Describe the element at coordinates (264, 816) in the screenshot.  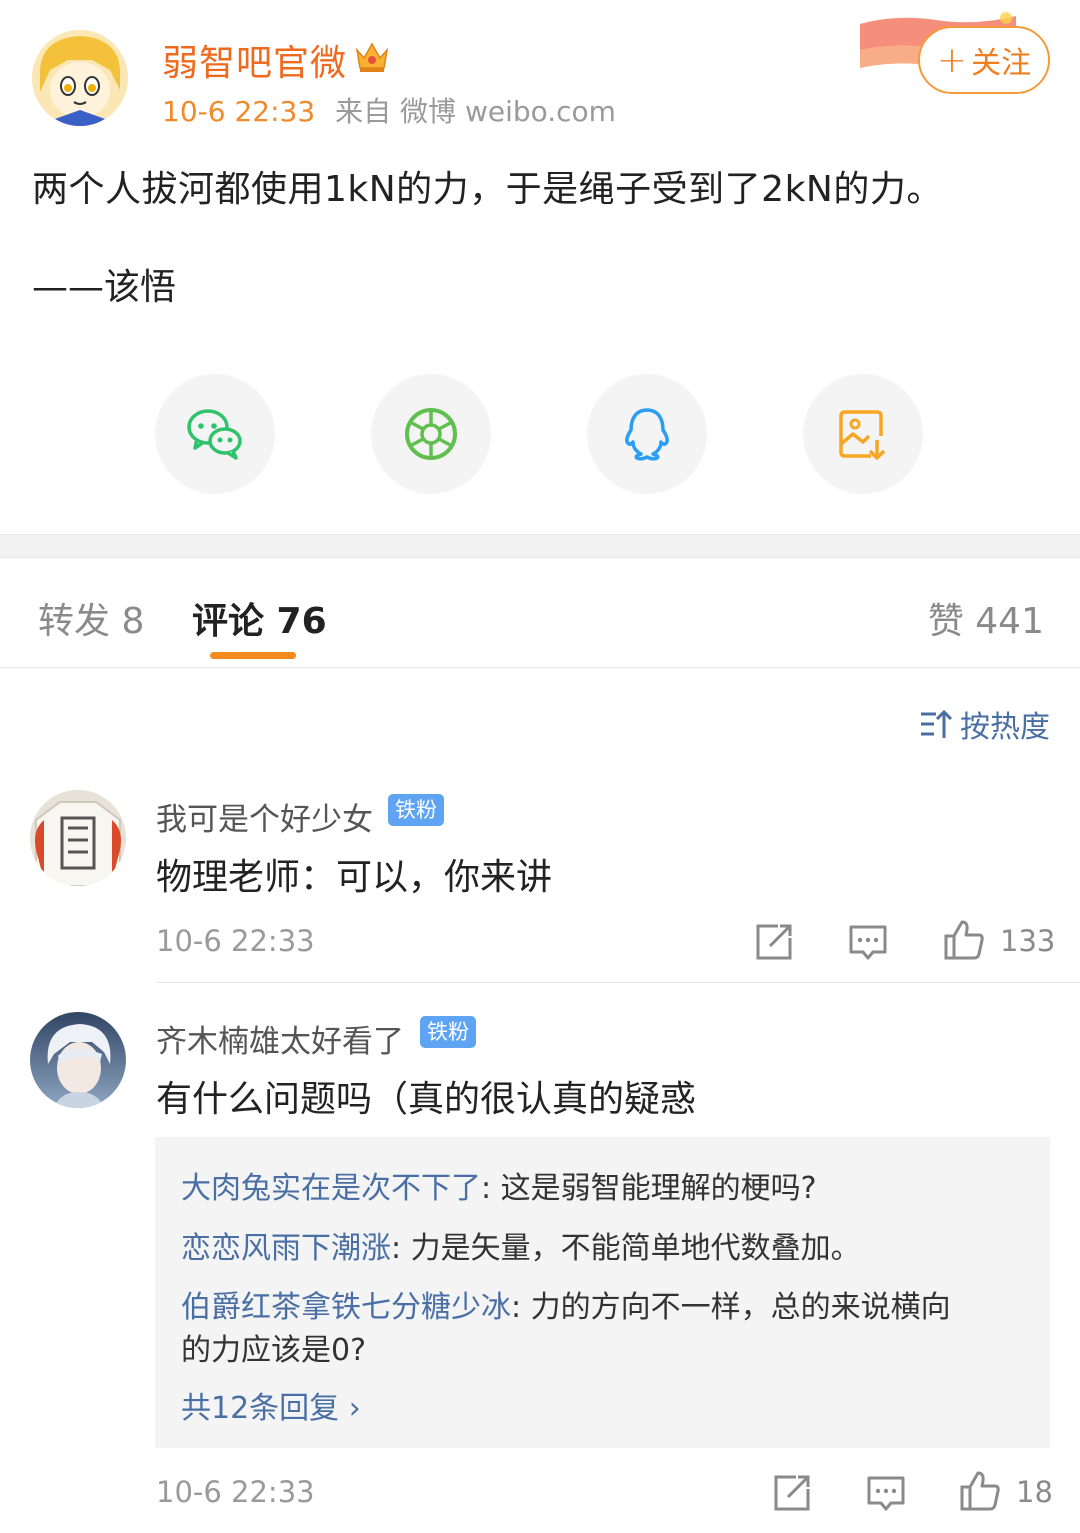
I see `commenter-name: 我可是个好少女` at that location.